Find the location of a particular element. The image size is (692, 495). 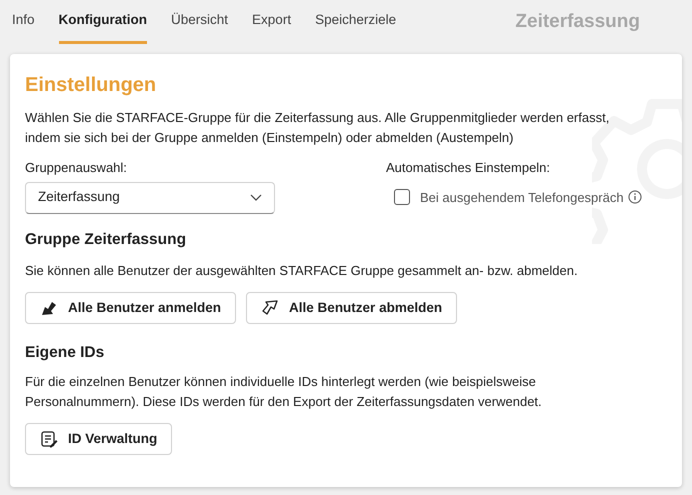

chevron-down-icon is located at coordinates (256, 198).